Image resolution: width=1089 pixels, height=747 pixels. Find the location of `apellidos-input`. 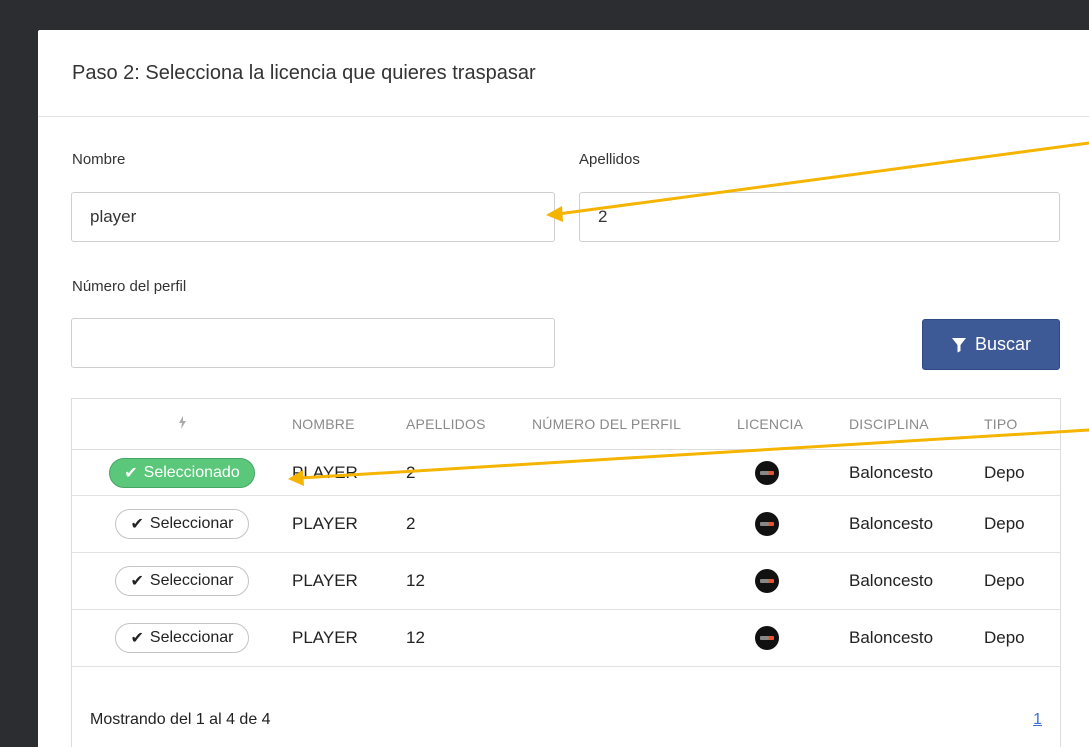

apellidos-input is located at coordinates (819, 217).